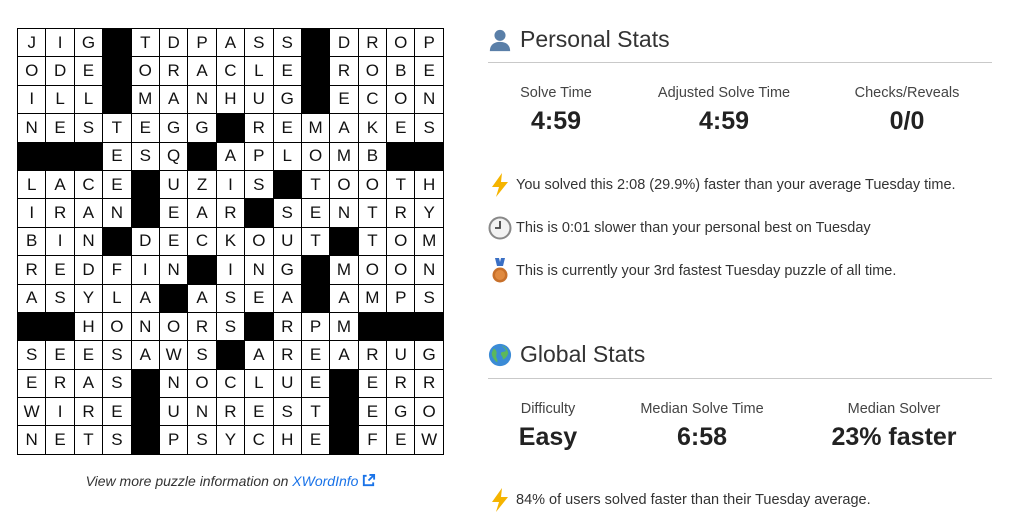 Image resolution: width=1024 pixels, height=512 pixels. What do you see at coordinates (368, 482) in the screenshot?
I see `external-link-icon` at bounding box center [368, 482].